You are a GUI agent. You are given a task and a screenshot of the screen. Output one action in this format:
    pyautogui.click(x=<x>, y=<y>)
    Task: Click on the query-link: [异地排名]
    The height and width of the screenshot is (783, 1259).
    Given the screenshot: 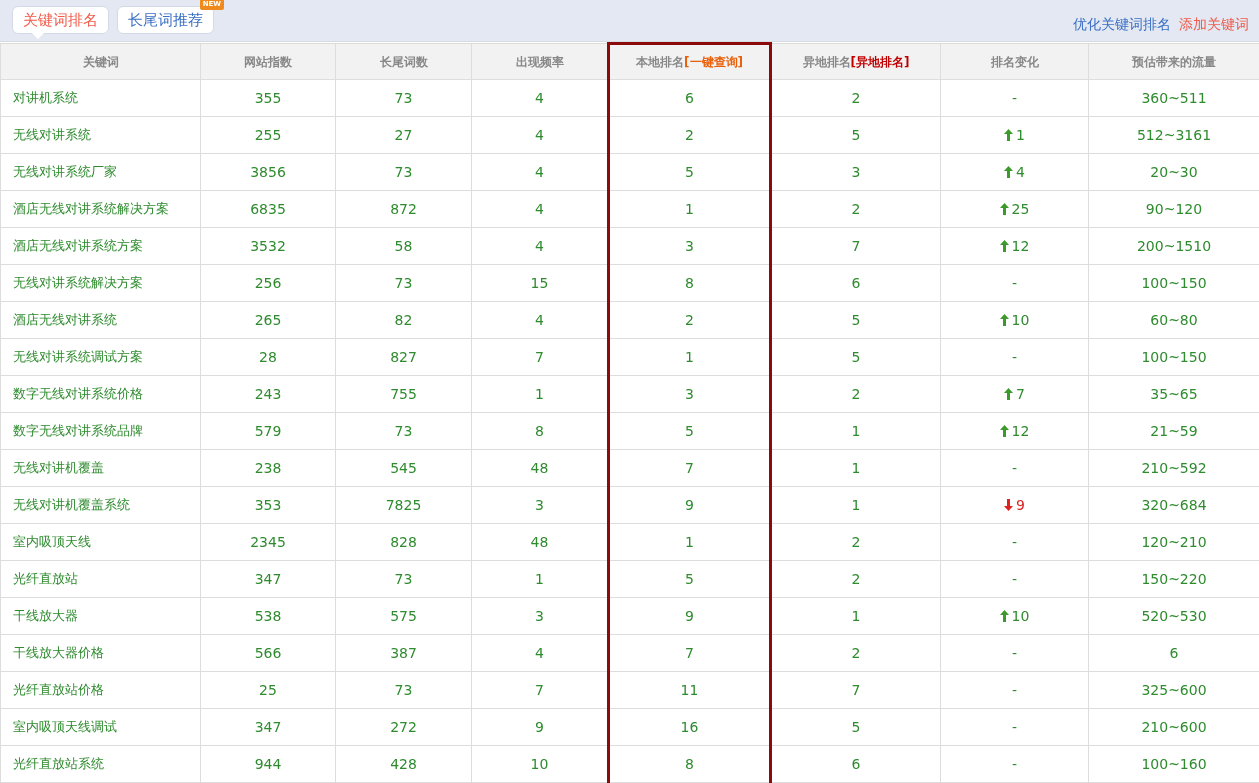 What is the action you would take?
    pyautogui.click(x=880, y=61)
    